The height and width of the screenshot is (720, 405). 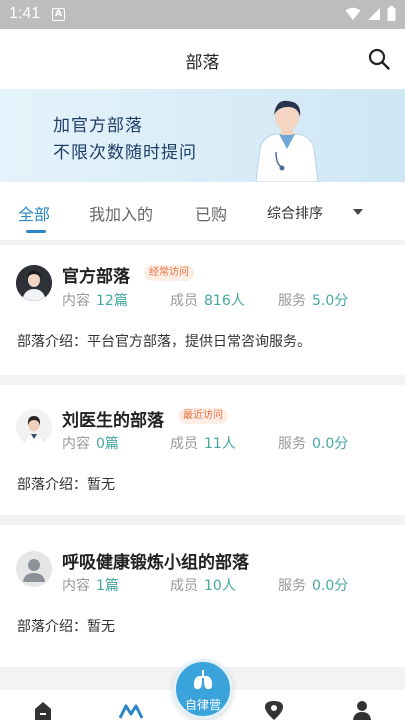 I want to click on status-icons, so click(x=370, y=13).